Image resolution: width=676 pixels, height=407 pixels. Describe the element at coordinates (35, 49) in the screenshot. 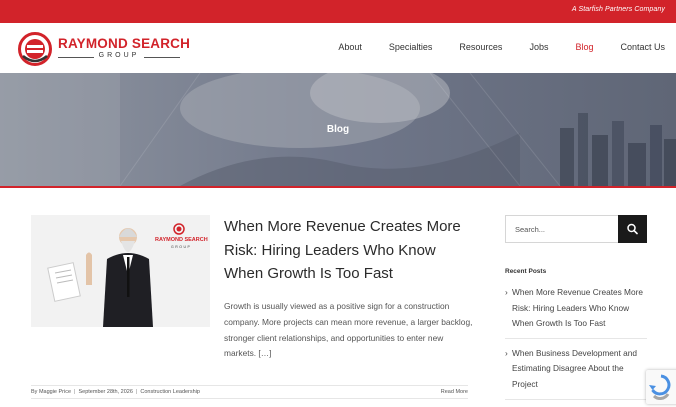

I see `logo-mark-icon` at that location.